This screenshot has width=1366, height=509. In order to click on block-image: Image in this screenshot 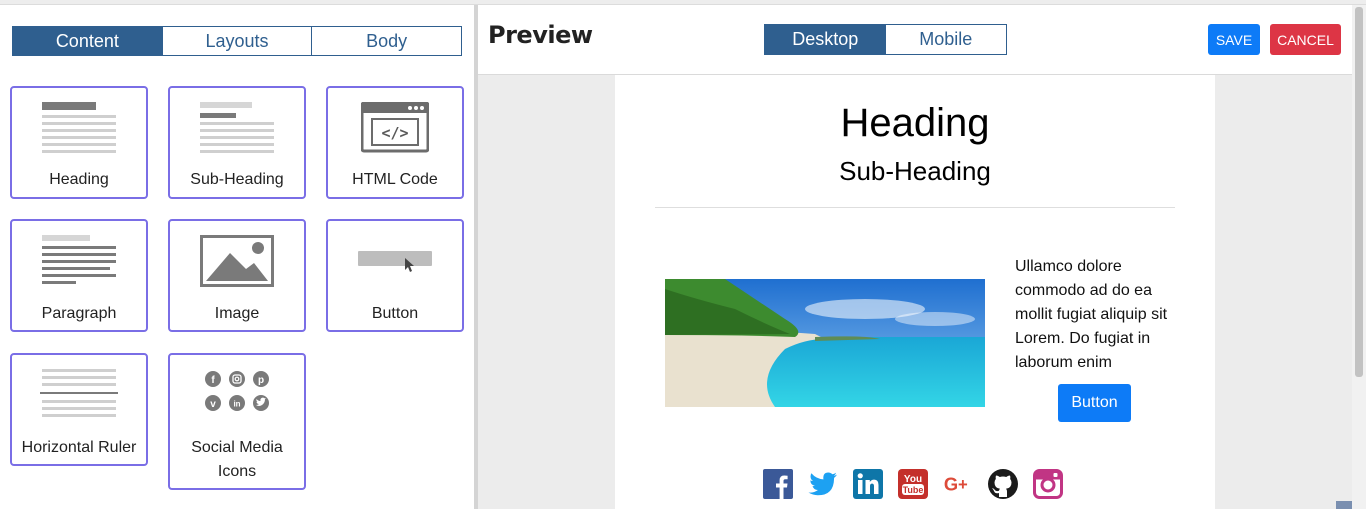, I will do `click(237, 275)`.